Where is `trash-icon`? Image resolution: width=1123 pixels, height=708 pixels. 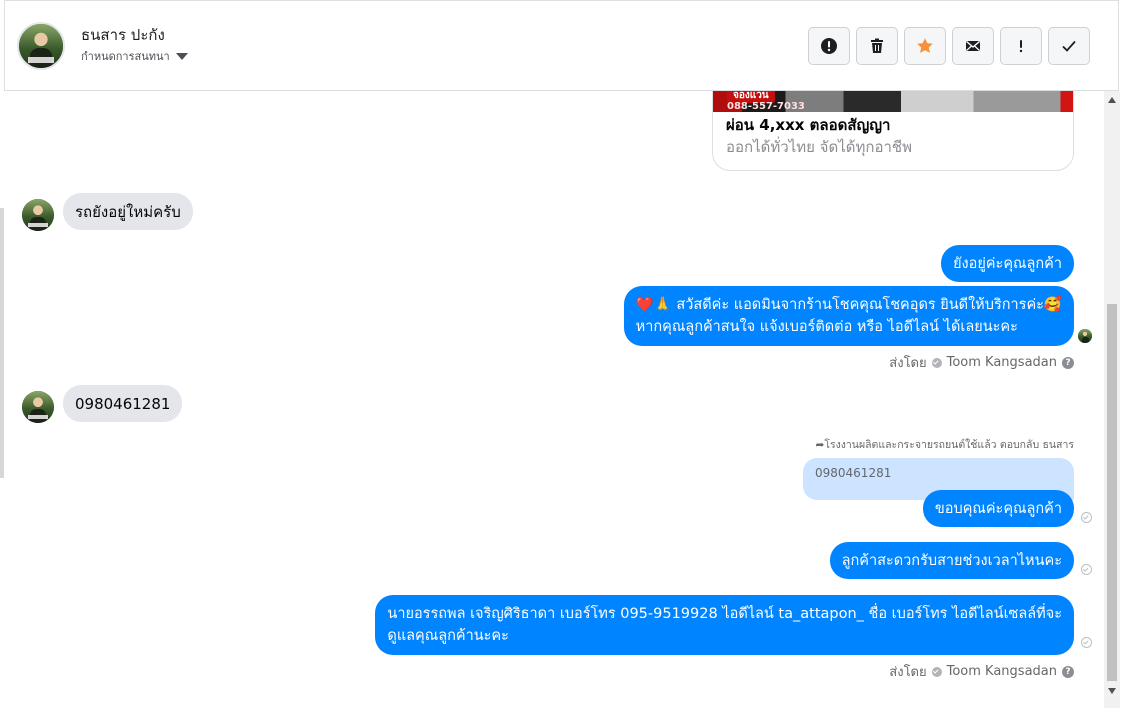
trash-icon is located at coordinates (877, 45).